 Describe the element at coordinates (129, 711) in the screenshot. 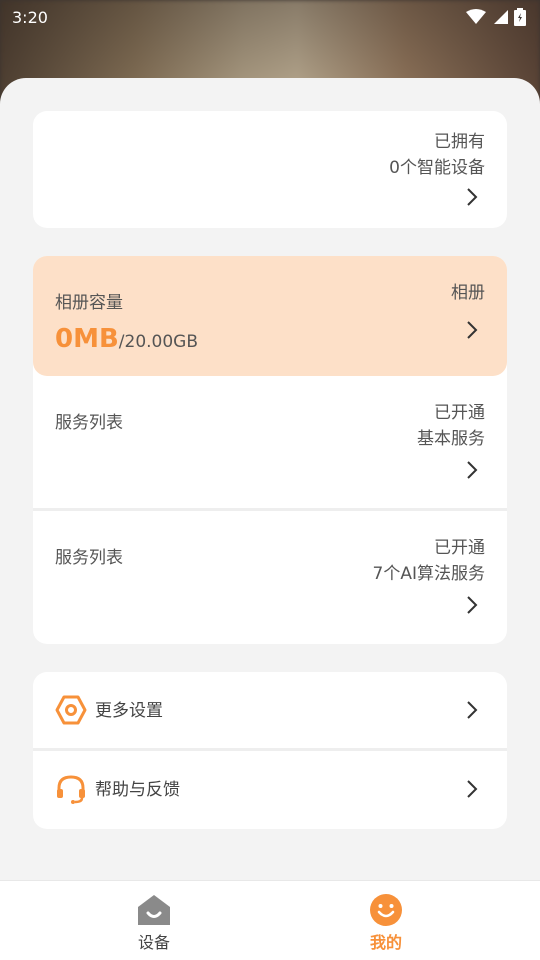

I see `more-settings-label: 更多设置` at that location.